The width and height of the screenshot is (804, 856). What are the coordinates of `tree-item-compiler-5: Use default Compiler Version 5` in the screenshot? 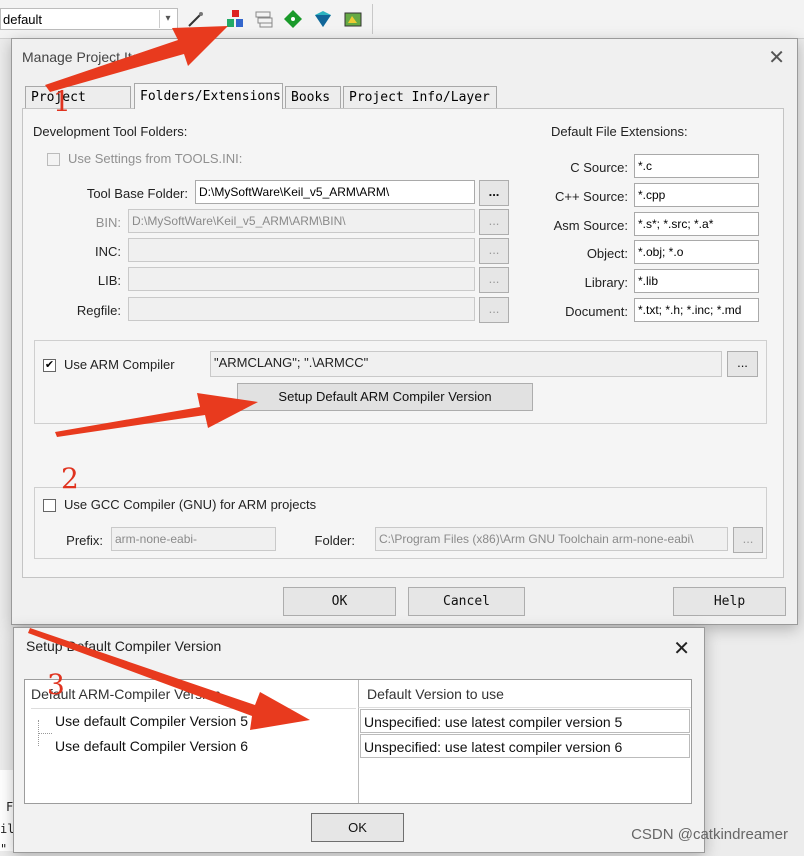 It's located at (151, 721).